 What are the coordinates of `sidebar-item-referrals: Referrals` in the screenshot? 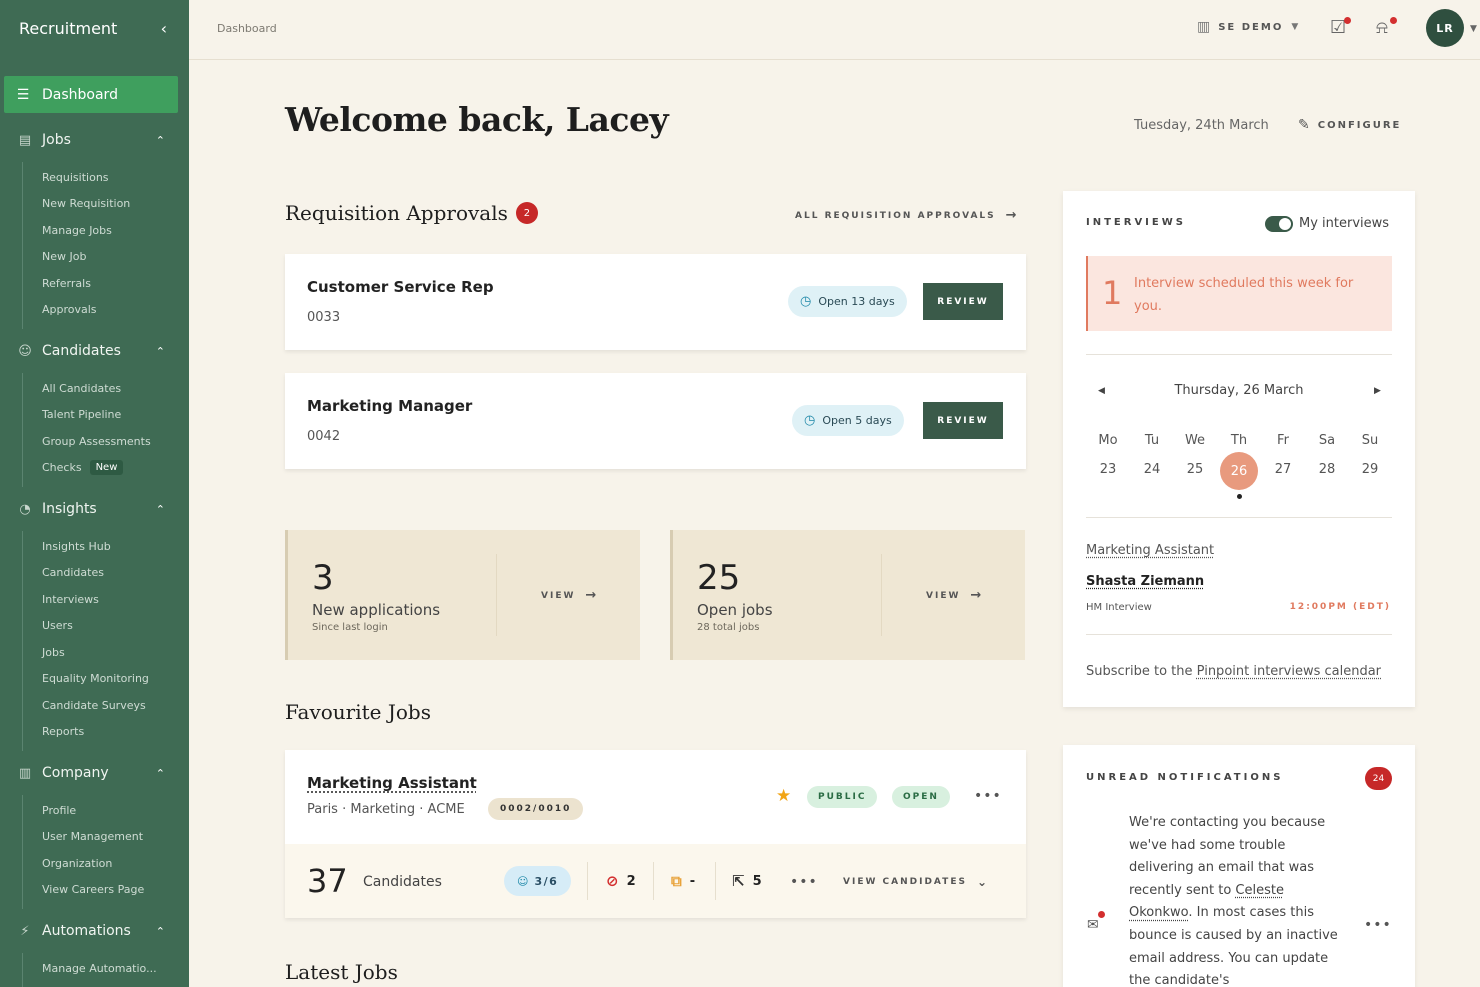 It's located at (115, 283).